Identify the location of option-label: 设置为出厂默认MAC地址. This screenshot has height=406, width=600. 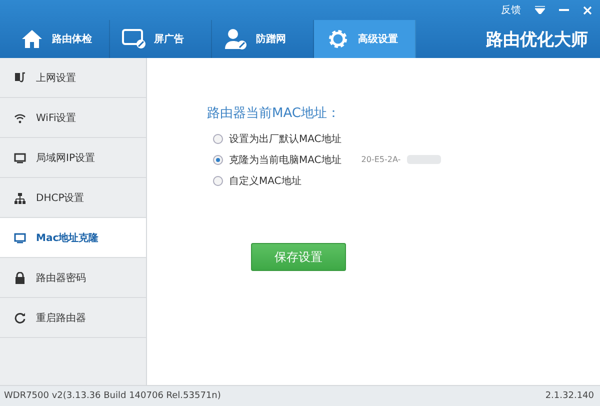
(285, 139).